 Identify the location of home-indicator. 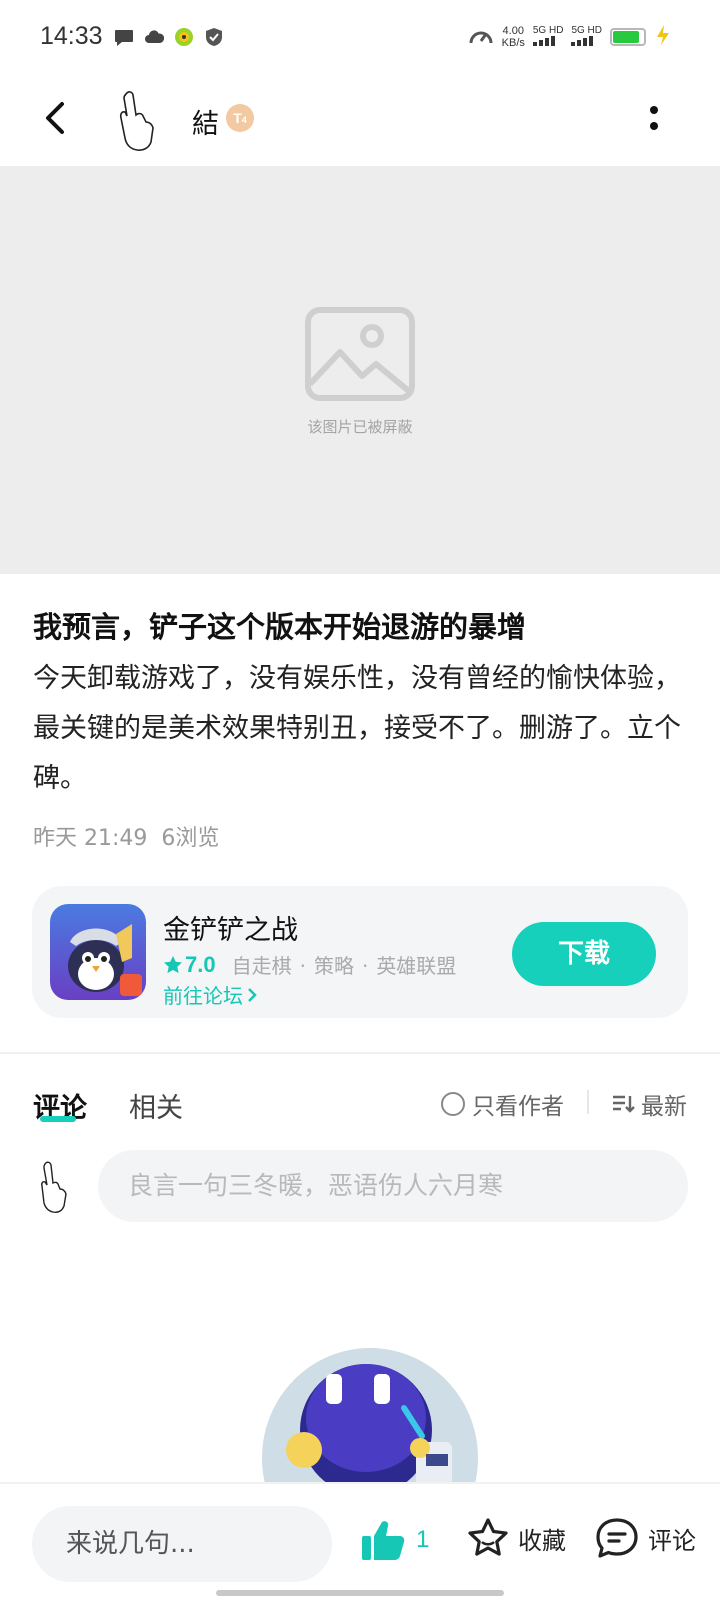
(360, 1593).